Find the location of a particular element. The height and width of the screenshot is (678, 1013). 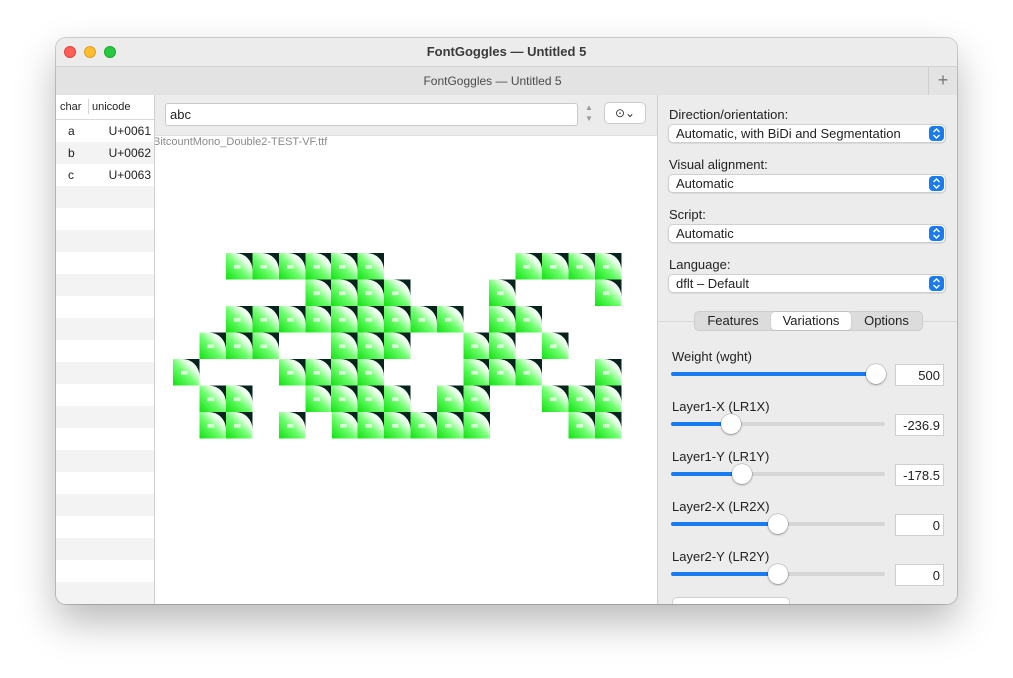

direction-popup: Automatic, with BiDi and Segmentation is located at coordinates (807, 133).